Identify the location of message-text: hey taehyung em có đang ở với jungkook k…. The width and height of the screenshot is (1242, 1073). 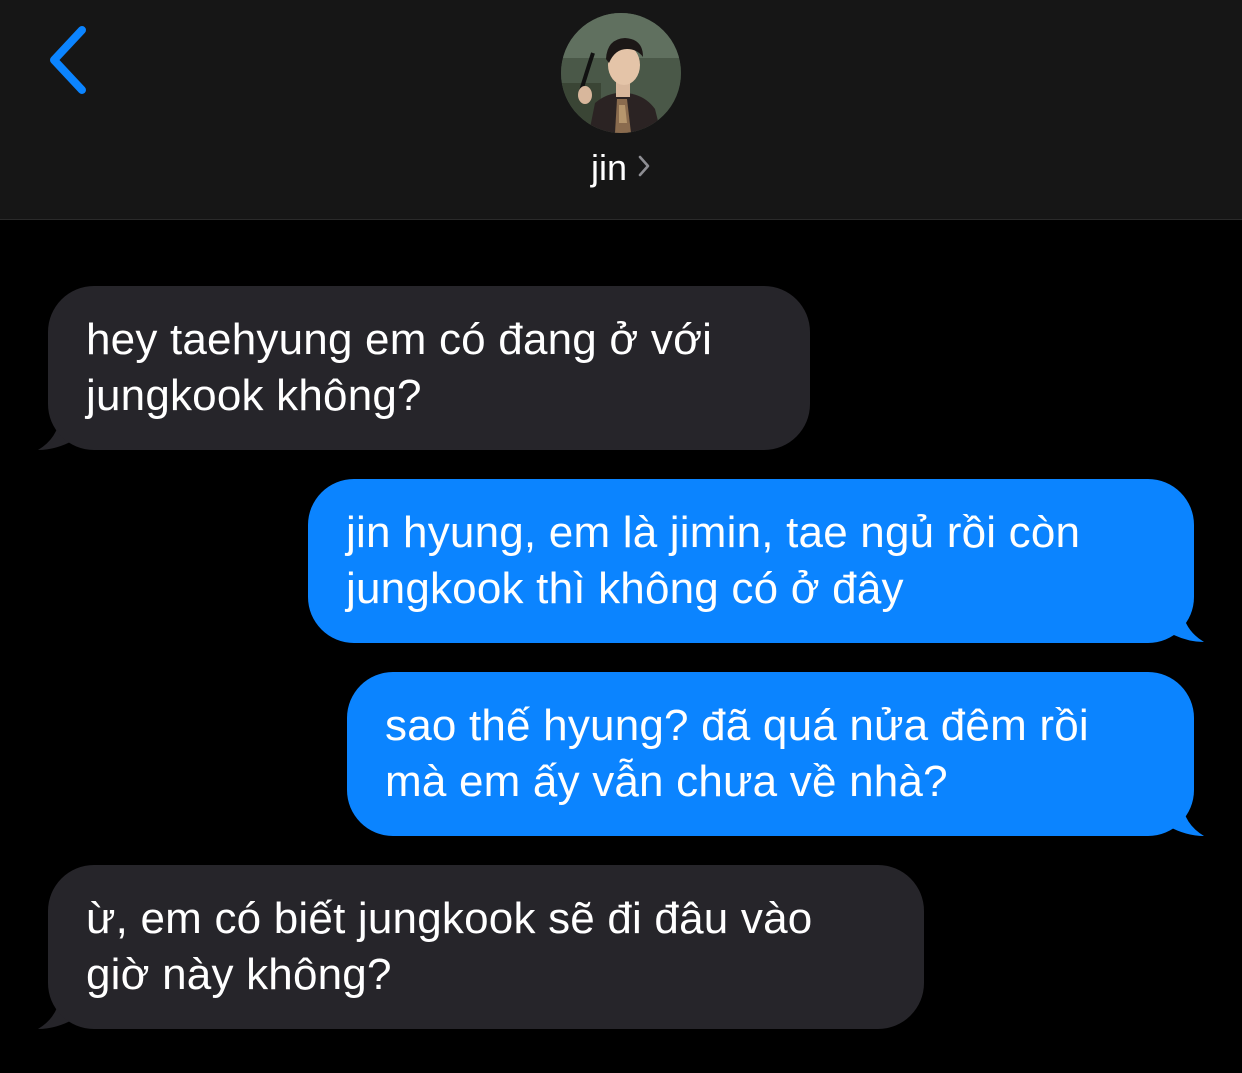
(399, 367).